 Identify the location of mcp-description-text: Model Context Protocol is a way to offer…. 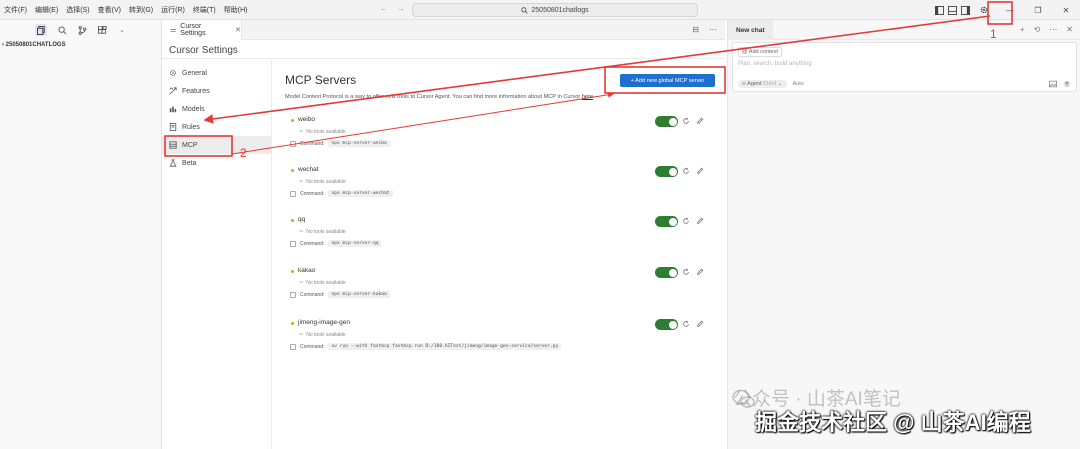
(433, 97).